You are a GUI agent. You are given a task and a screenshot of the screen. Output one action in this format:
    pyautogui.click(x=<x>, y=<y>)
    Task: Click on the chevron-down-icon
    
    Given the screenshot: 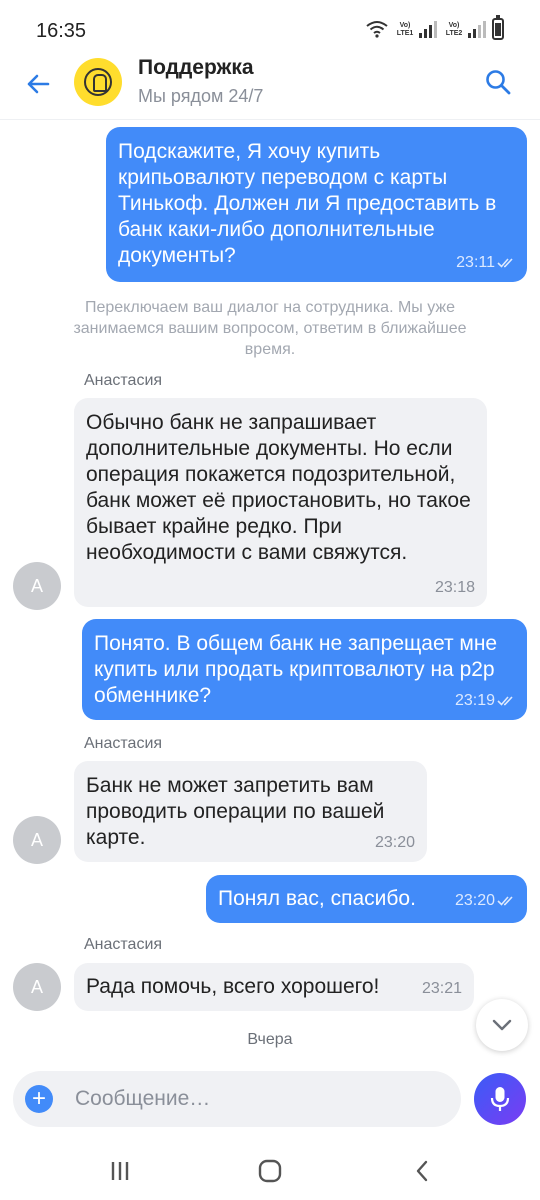 What is the action you would take?
    pyautogui.click(x=502, y=1025)
    